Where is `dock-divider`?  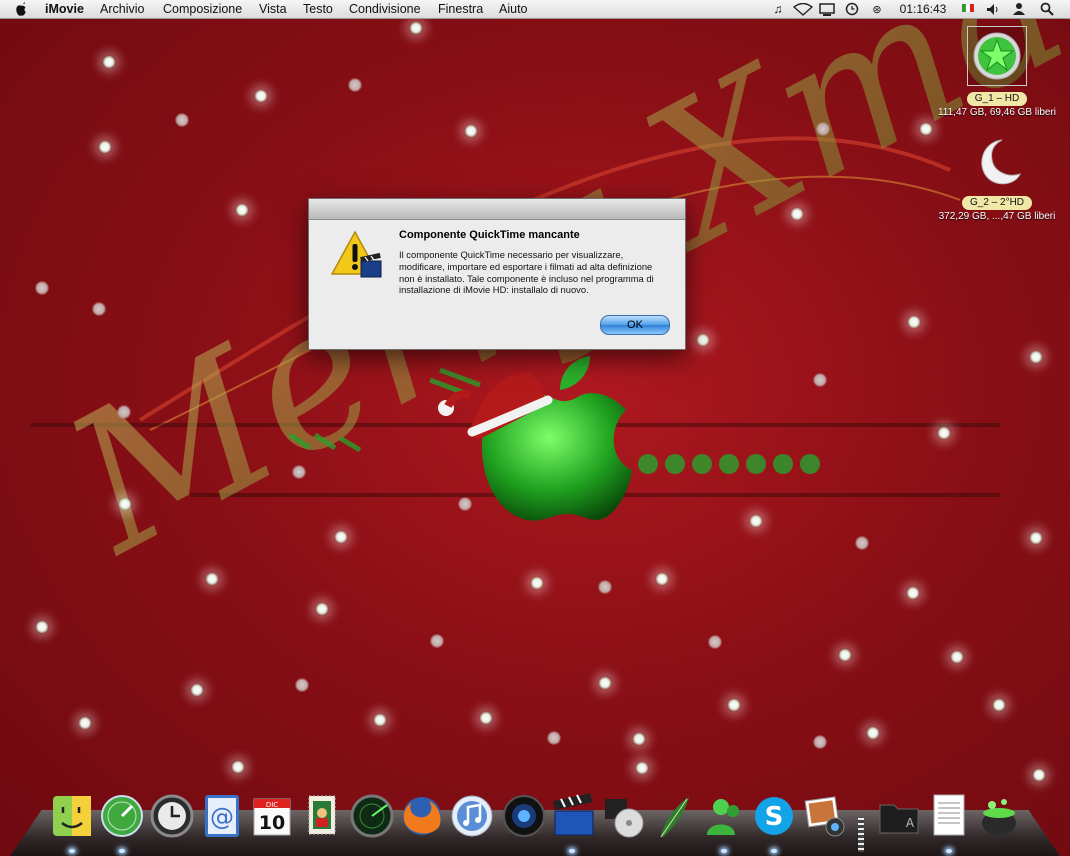 dock-divider is located at coordinates (861, 835).